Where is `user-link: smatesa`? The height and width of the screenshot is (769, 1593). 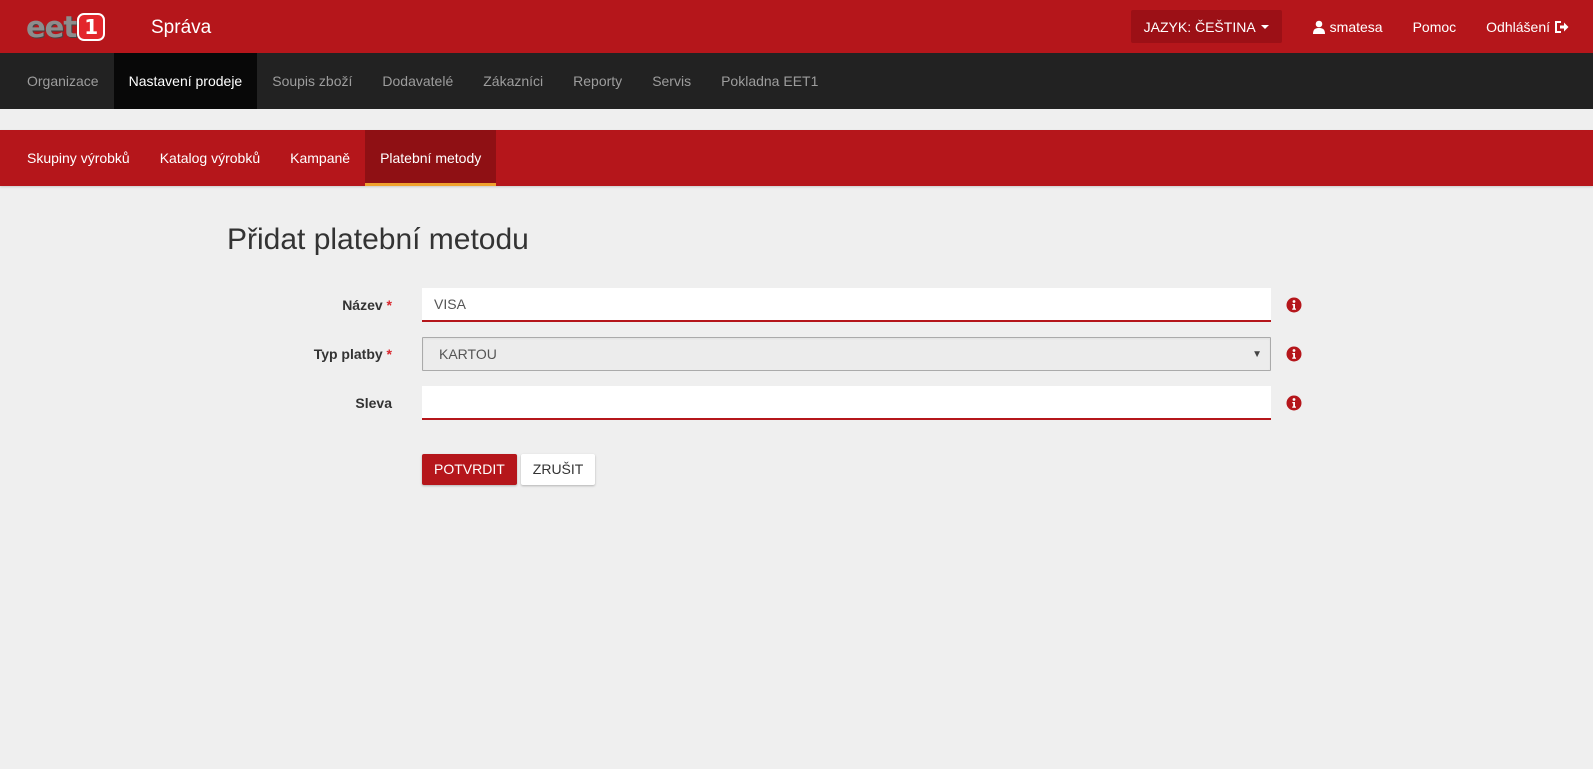
user-link: smatesa is located at coordinates (1347, 27).